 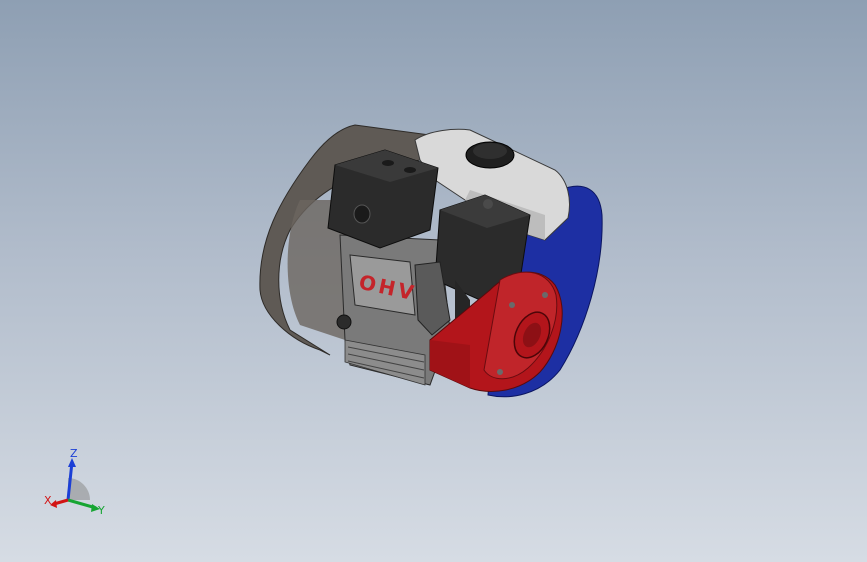 I want to click on fuel-cap-top, so click(x=490, y=151).